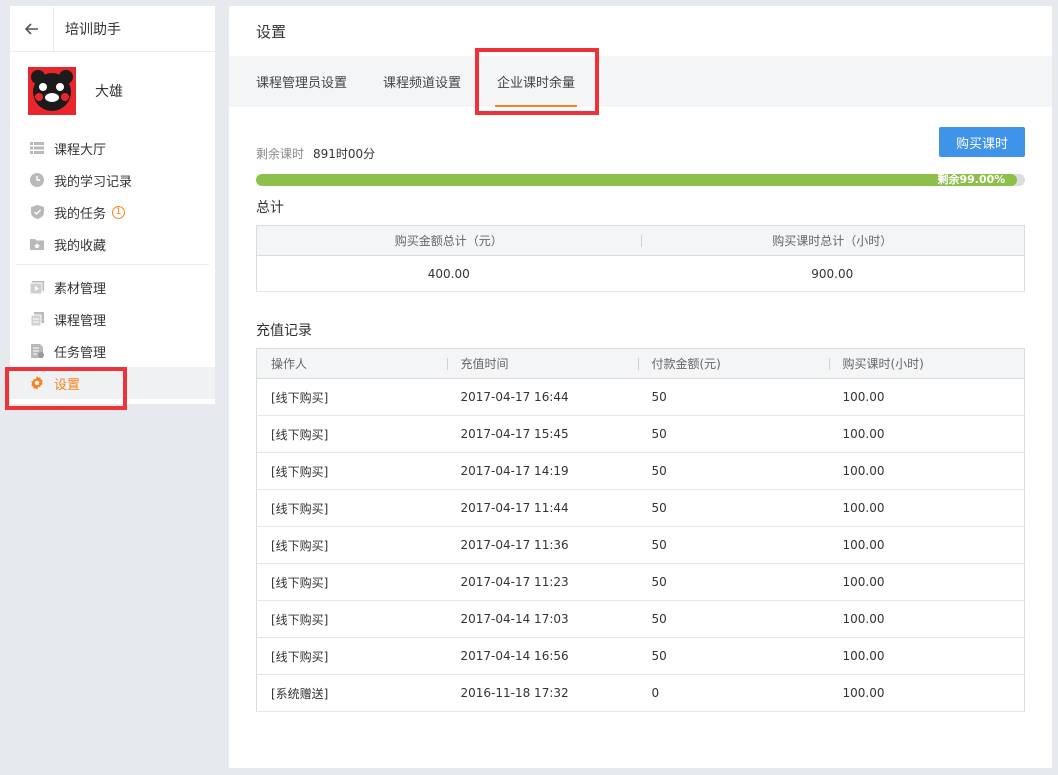  What do you see at coordinates (448, 240) in the screenshot?
I see `total-header-amount: 购买金额总计（元）` at bounding box center [448, 240].